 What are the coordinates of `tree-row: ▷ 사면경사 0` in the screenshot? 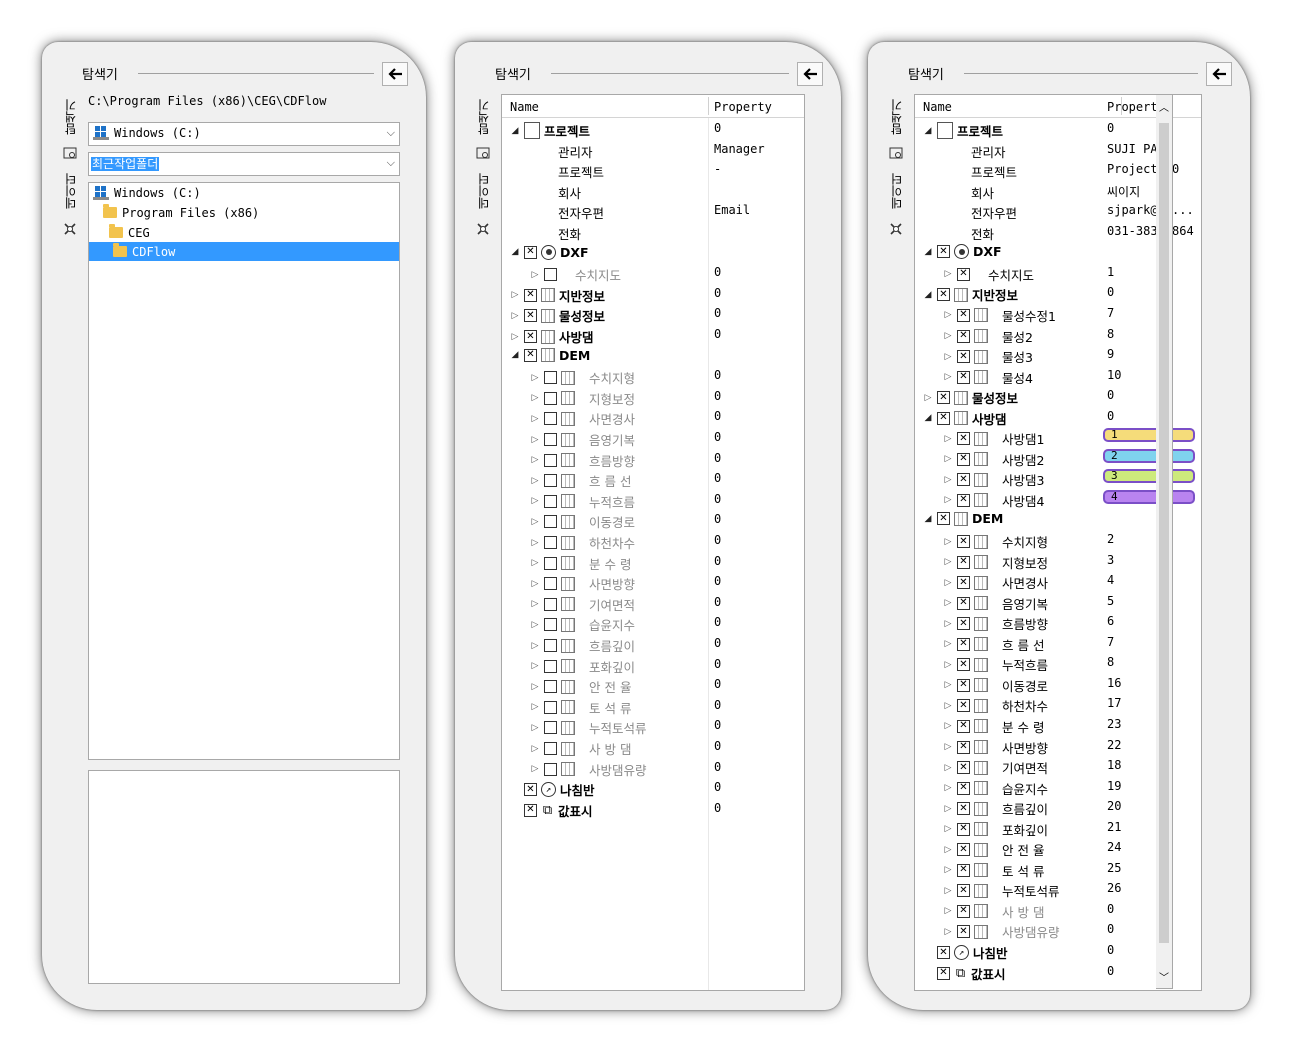 It's located at (653, 416).